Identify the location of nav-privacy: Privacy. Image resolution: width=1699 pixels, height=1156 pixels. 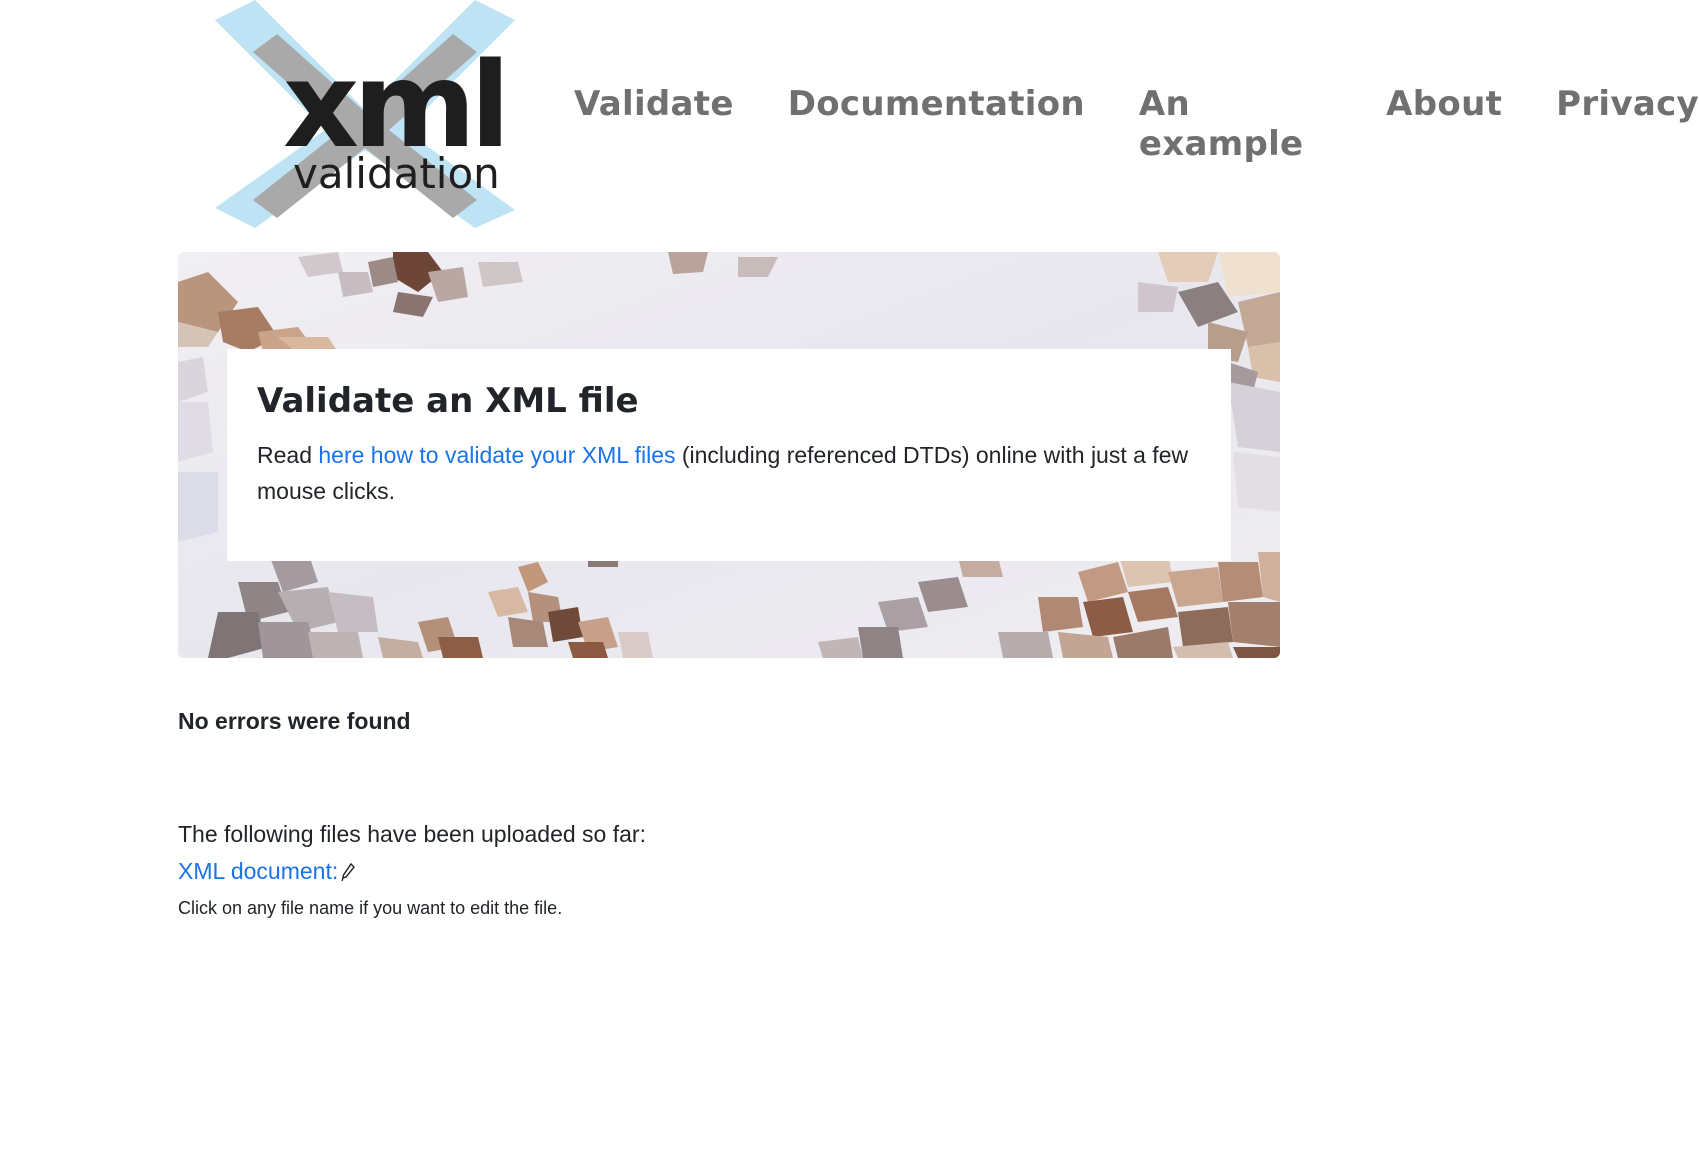
(1627, 124).